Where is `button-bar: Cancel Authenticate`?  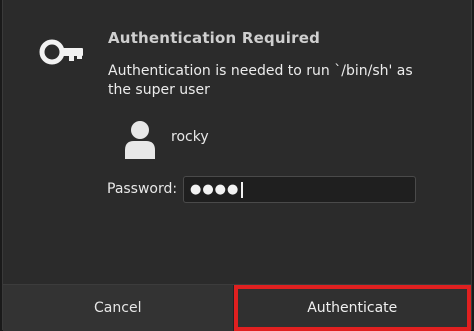
button-bar: Cancel Authenticate is located at coordinates (237, 307).